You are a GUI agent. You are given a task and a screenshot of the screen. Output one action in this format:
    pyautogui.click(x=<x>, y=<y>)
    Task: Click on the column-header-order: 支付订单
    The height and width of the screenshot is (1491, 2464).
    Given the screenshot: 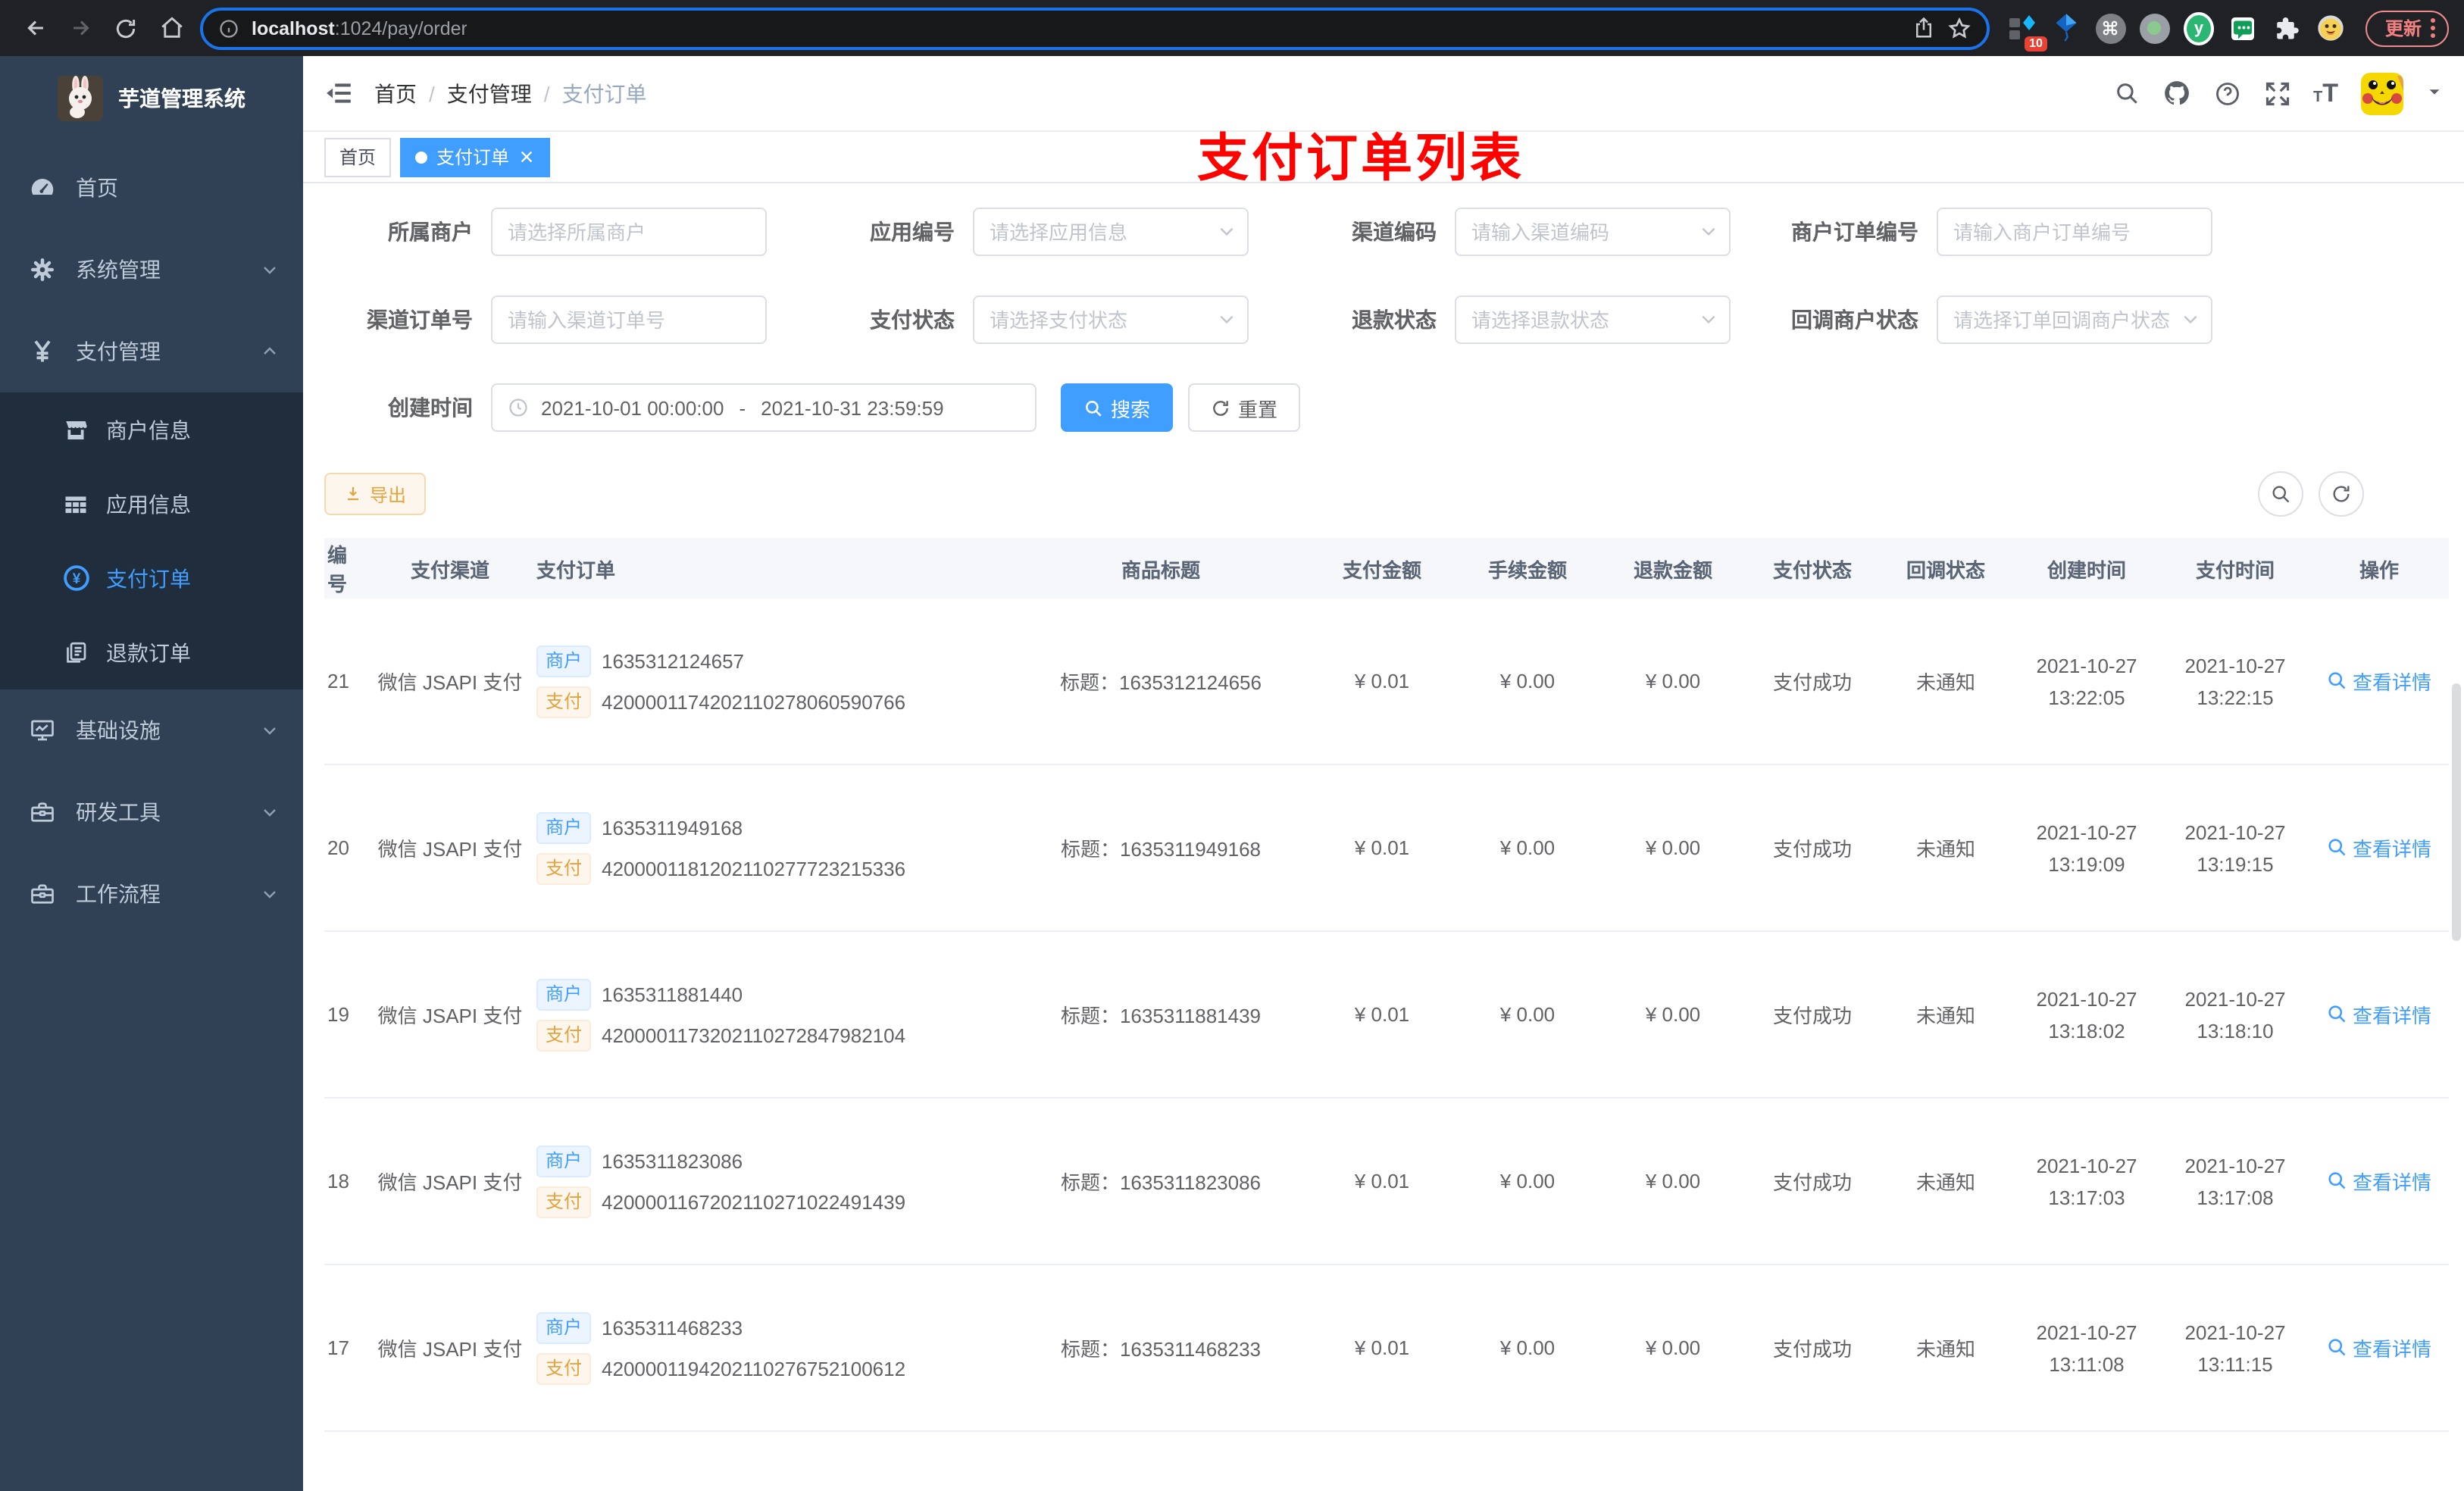 What is the action you would take?
    pyautogui.click(x=576, y=569)
    